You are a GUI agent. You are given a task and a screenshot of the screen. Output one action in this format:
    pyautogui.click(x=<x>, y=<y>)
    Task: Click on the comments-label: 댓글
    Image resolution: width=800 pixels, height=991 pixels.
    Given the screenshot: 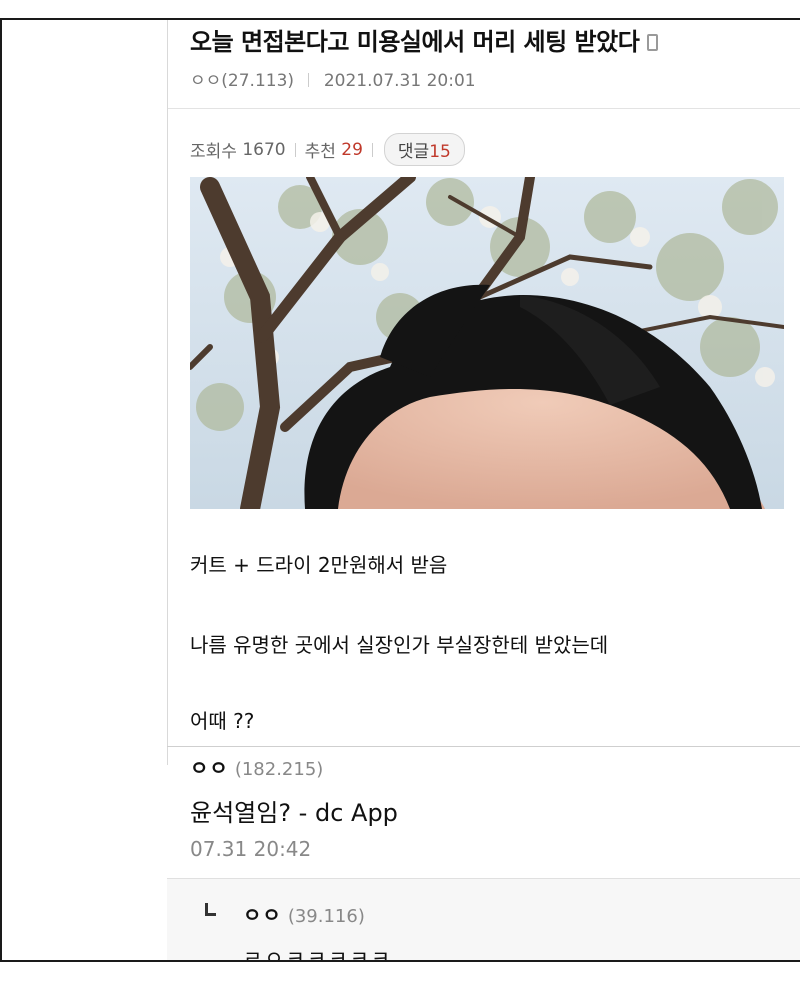 What is the action you would take?
    pyautogui.click(x=413, y=152)
    